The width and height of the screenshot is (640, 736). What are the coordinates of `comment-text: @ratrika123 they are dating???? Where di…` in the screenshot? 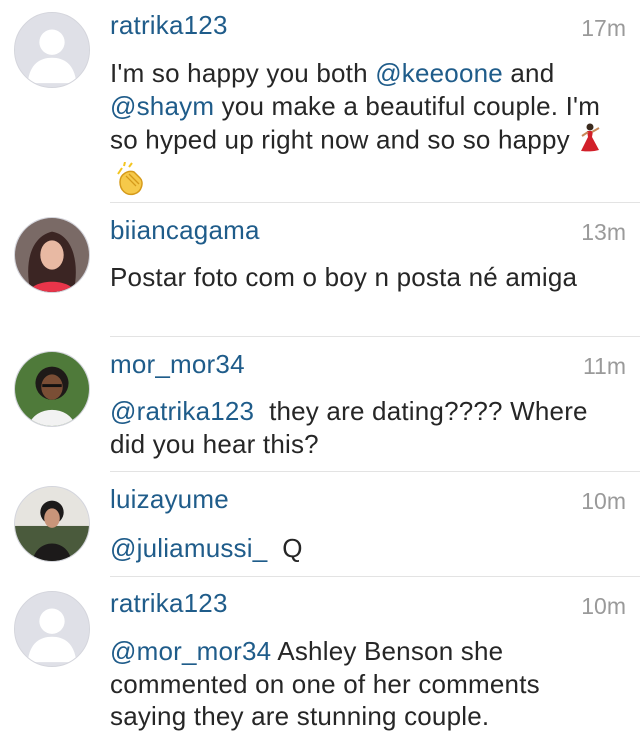 It's located at (363, 427).